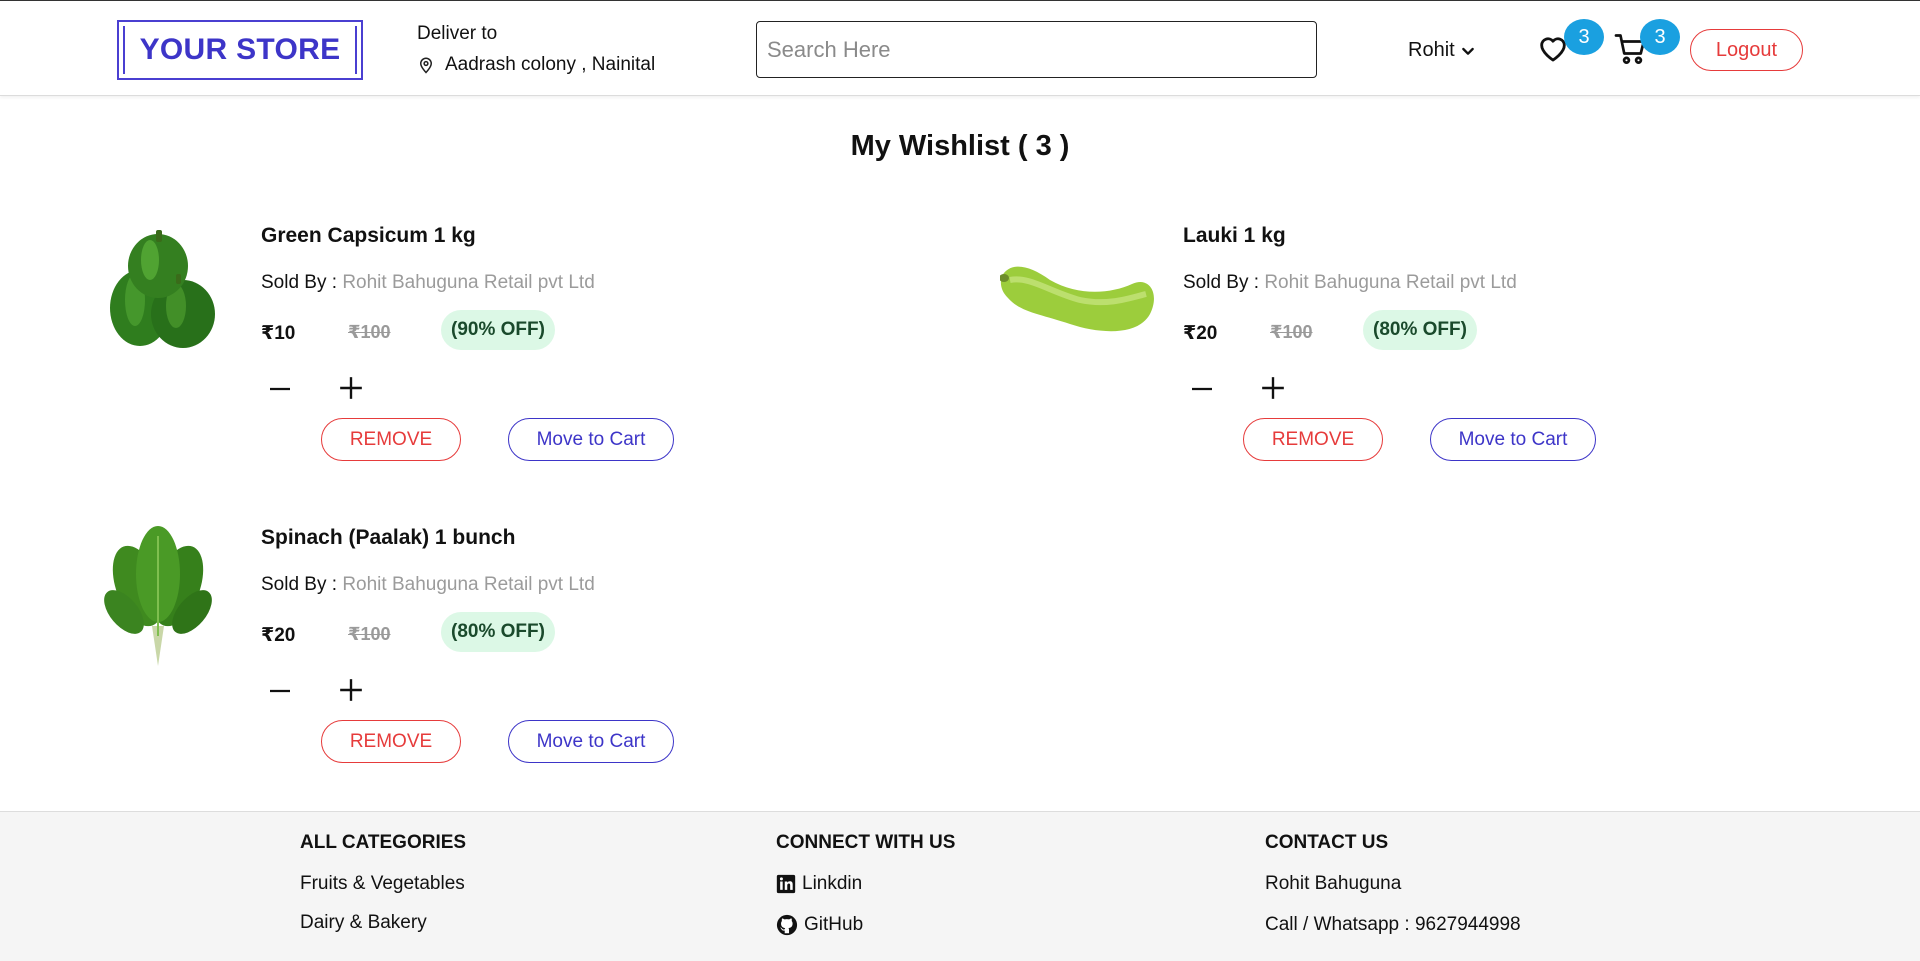 The image size is (1920, 961). What do you see at coordinates (1746, 50) in the screenshot?
I see `logout-button: Logout` at bounding box center [1746, 50].